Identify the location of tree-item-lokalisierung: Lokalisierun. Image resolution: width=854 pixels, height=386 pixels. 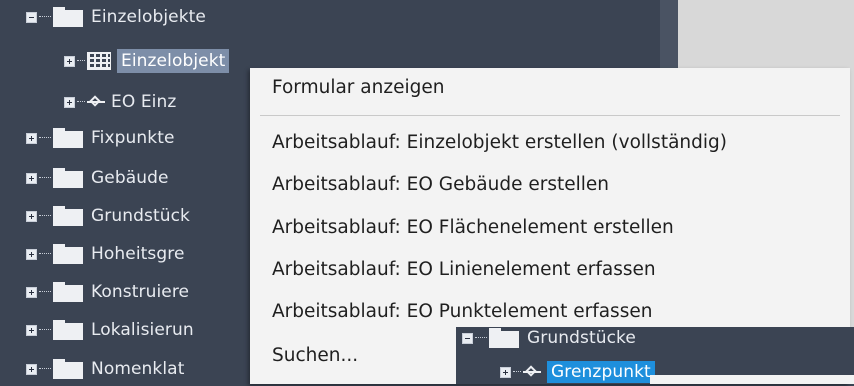
(110, 330).